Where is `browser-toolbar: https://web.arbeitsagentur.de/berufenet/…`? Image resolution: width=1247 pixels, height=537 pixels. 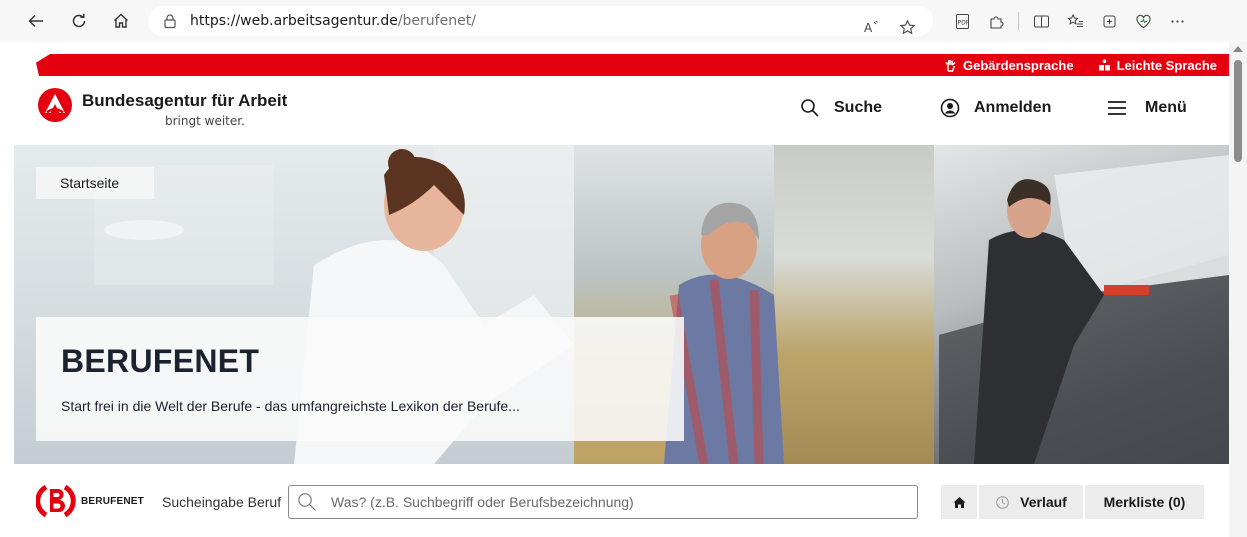 browser-toolbar: https://web.arbeitsagentur.de/berufenet/… is located at coordinates (623, 21).